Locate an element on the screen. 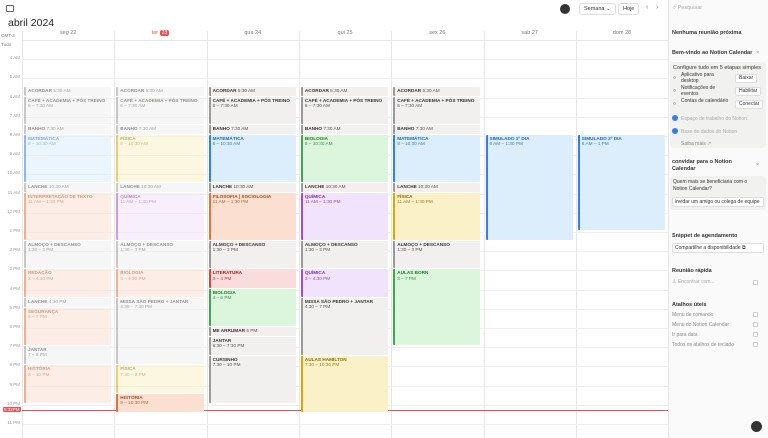  shortcut-item: Todos os atalhos de teclado is located at coordinates (703, 345).